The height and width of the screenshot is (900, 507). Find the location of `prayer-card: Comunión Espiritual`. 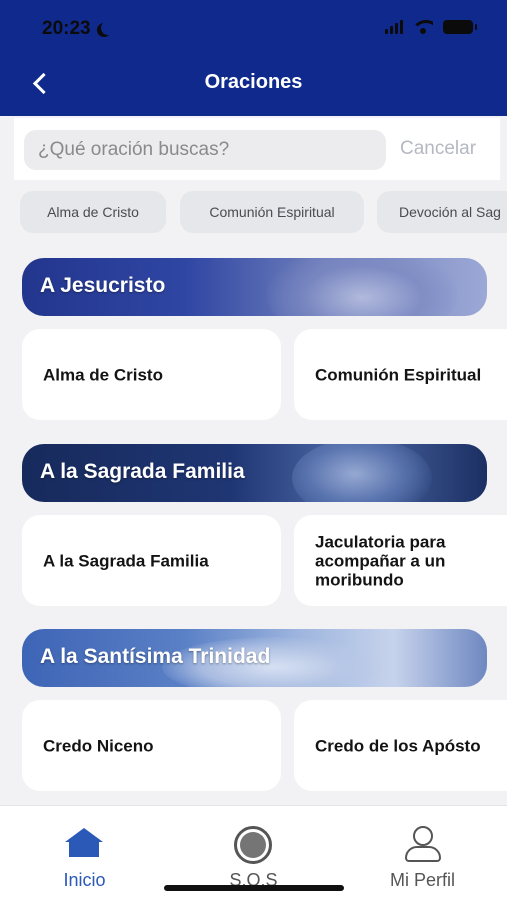

prayer-card: Comunión Espiritual is located at coordinates (400, 374).